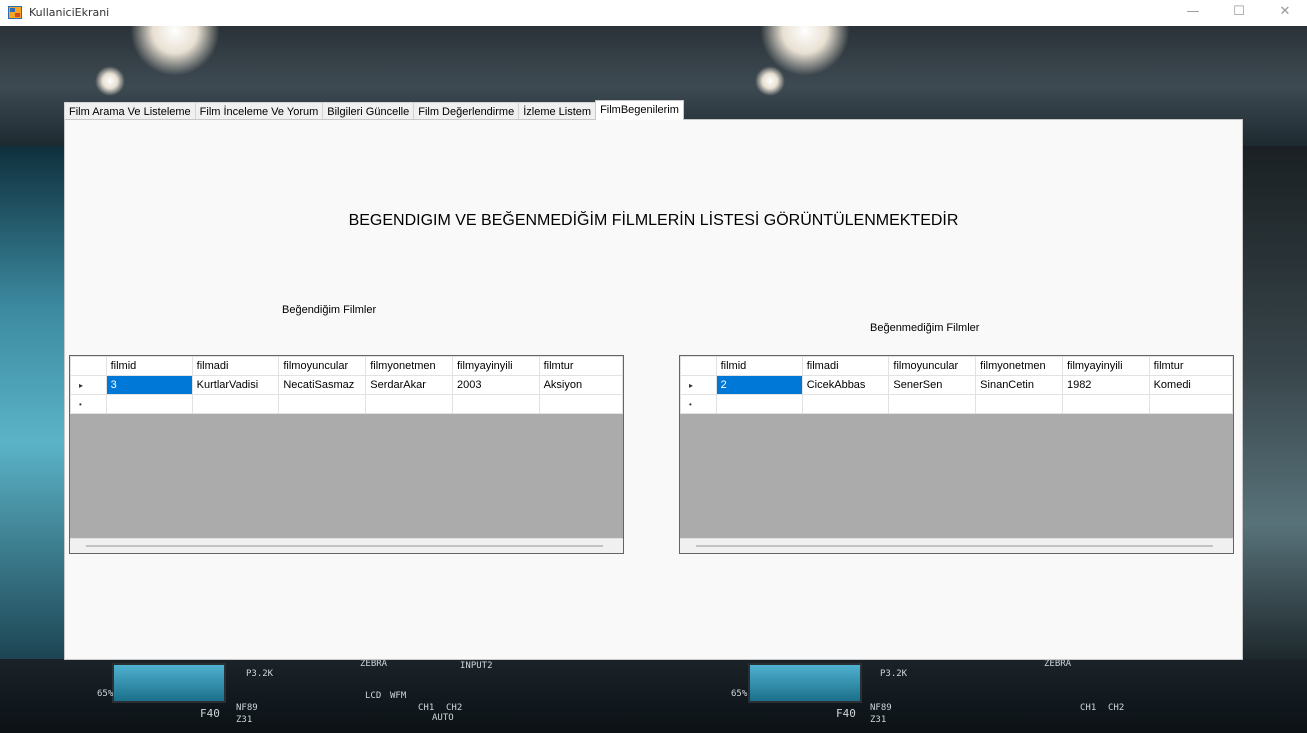 The height and width of the screenshot is (733, 1307). I want to click on cell-filmtur: Komedi, so click(1191, 385).